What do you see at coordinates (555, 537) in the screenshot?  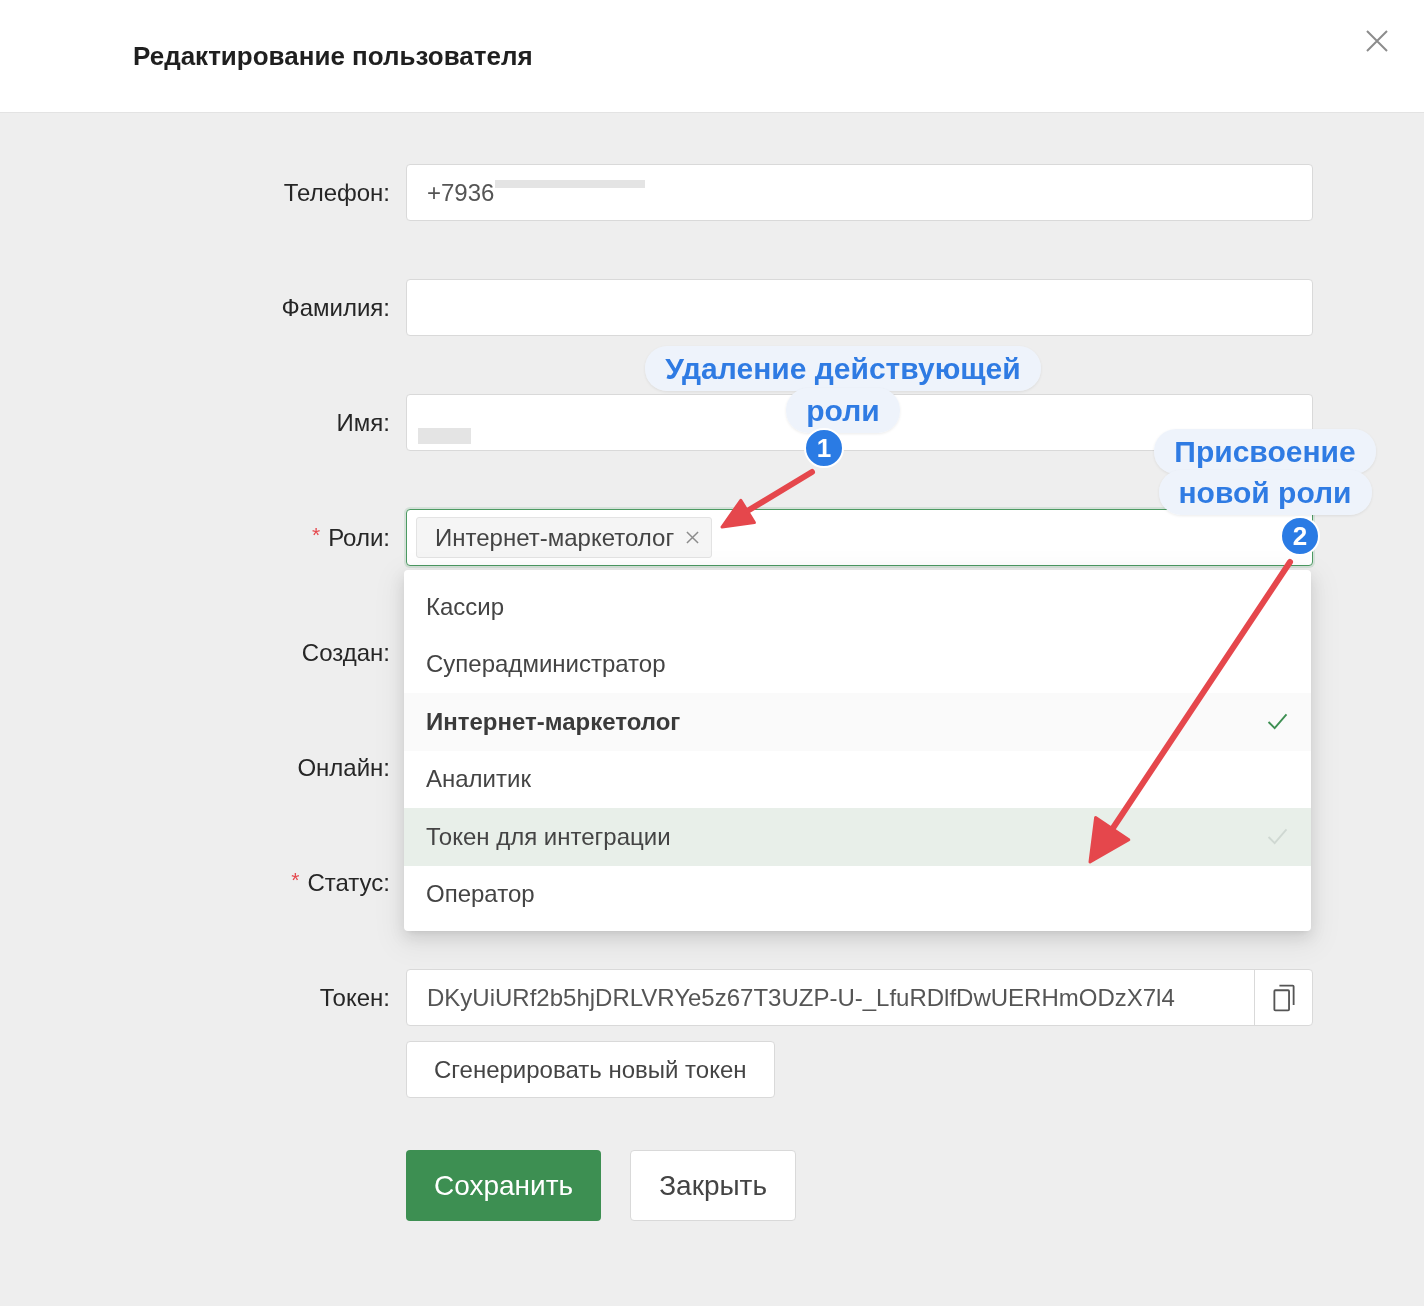 I see `tag-label: Интернет-маркетолог` at bounding box center [555, 537].